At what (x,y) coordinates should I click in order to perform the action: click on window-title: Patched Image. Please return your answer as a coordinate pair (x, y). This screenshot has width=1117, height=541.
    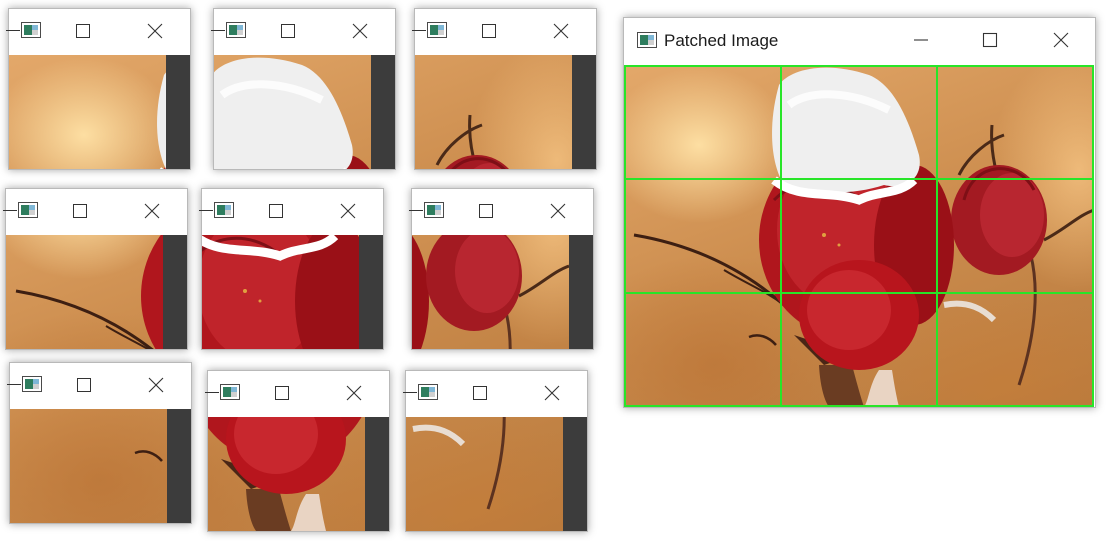
    Looking at the image, I should click on (721, 40).